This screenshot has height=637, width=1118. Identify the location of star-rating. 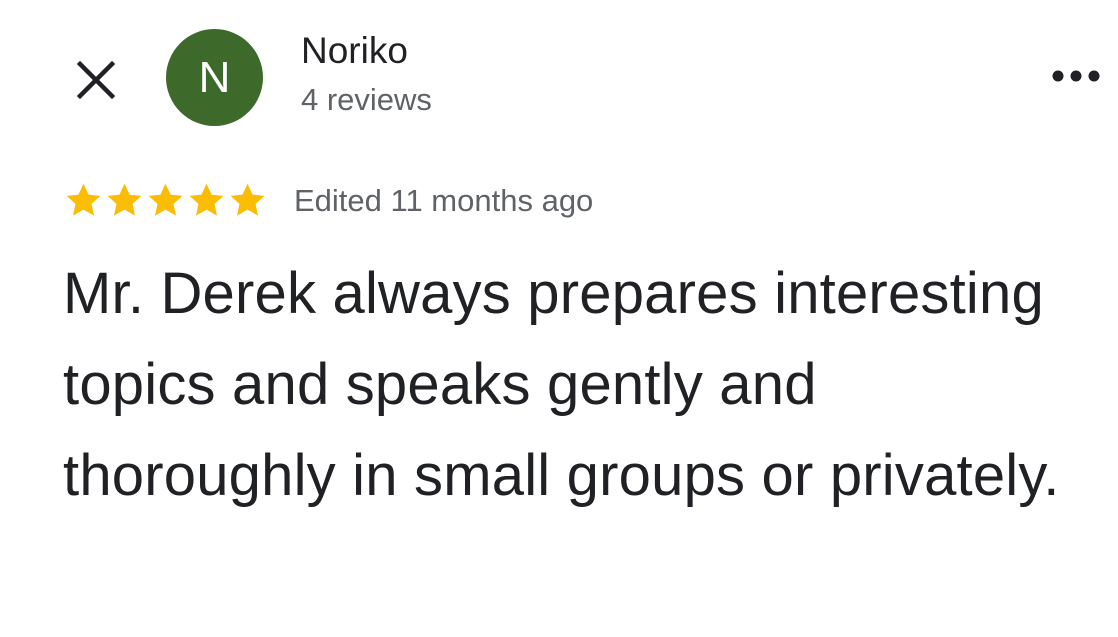
(165, 200).